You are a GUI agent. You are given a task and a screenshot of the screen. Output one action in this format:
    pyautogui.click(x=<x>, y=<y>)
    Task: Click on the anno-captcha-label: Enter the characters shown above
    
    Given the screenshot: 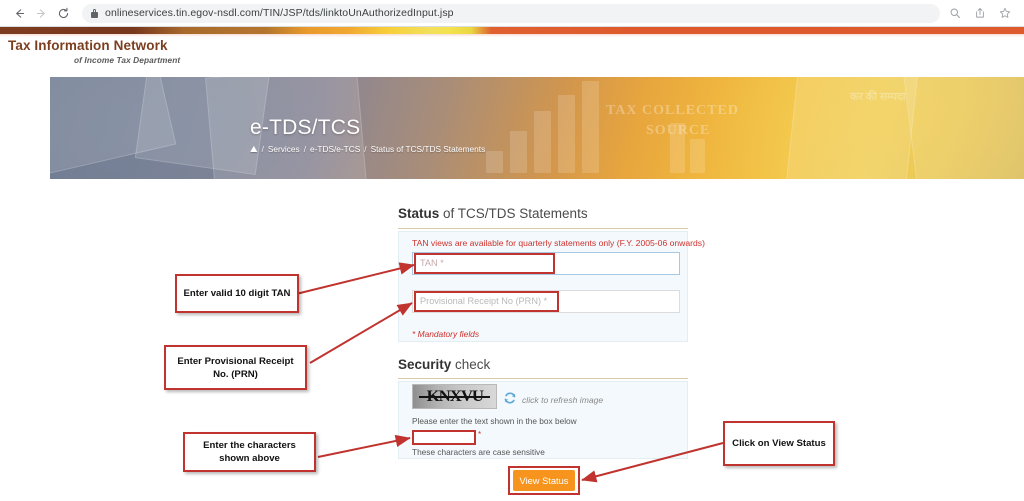 What is the action you would take?
    pyautogui.click(x=249, y=452)
    